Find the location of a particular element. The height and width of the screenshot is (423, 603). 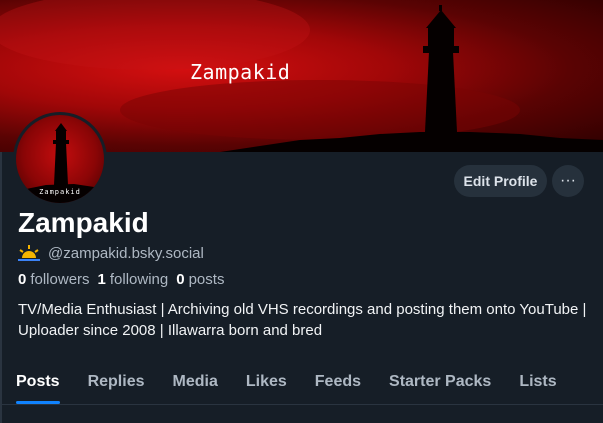

tab-posts: Posts is located at coordinates (38, 382).